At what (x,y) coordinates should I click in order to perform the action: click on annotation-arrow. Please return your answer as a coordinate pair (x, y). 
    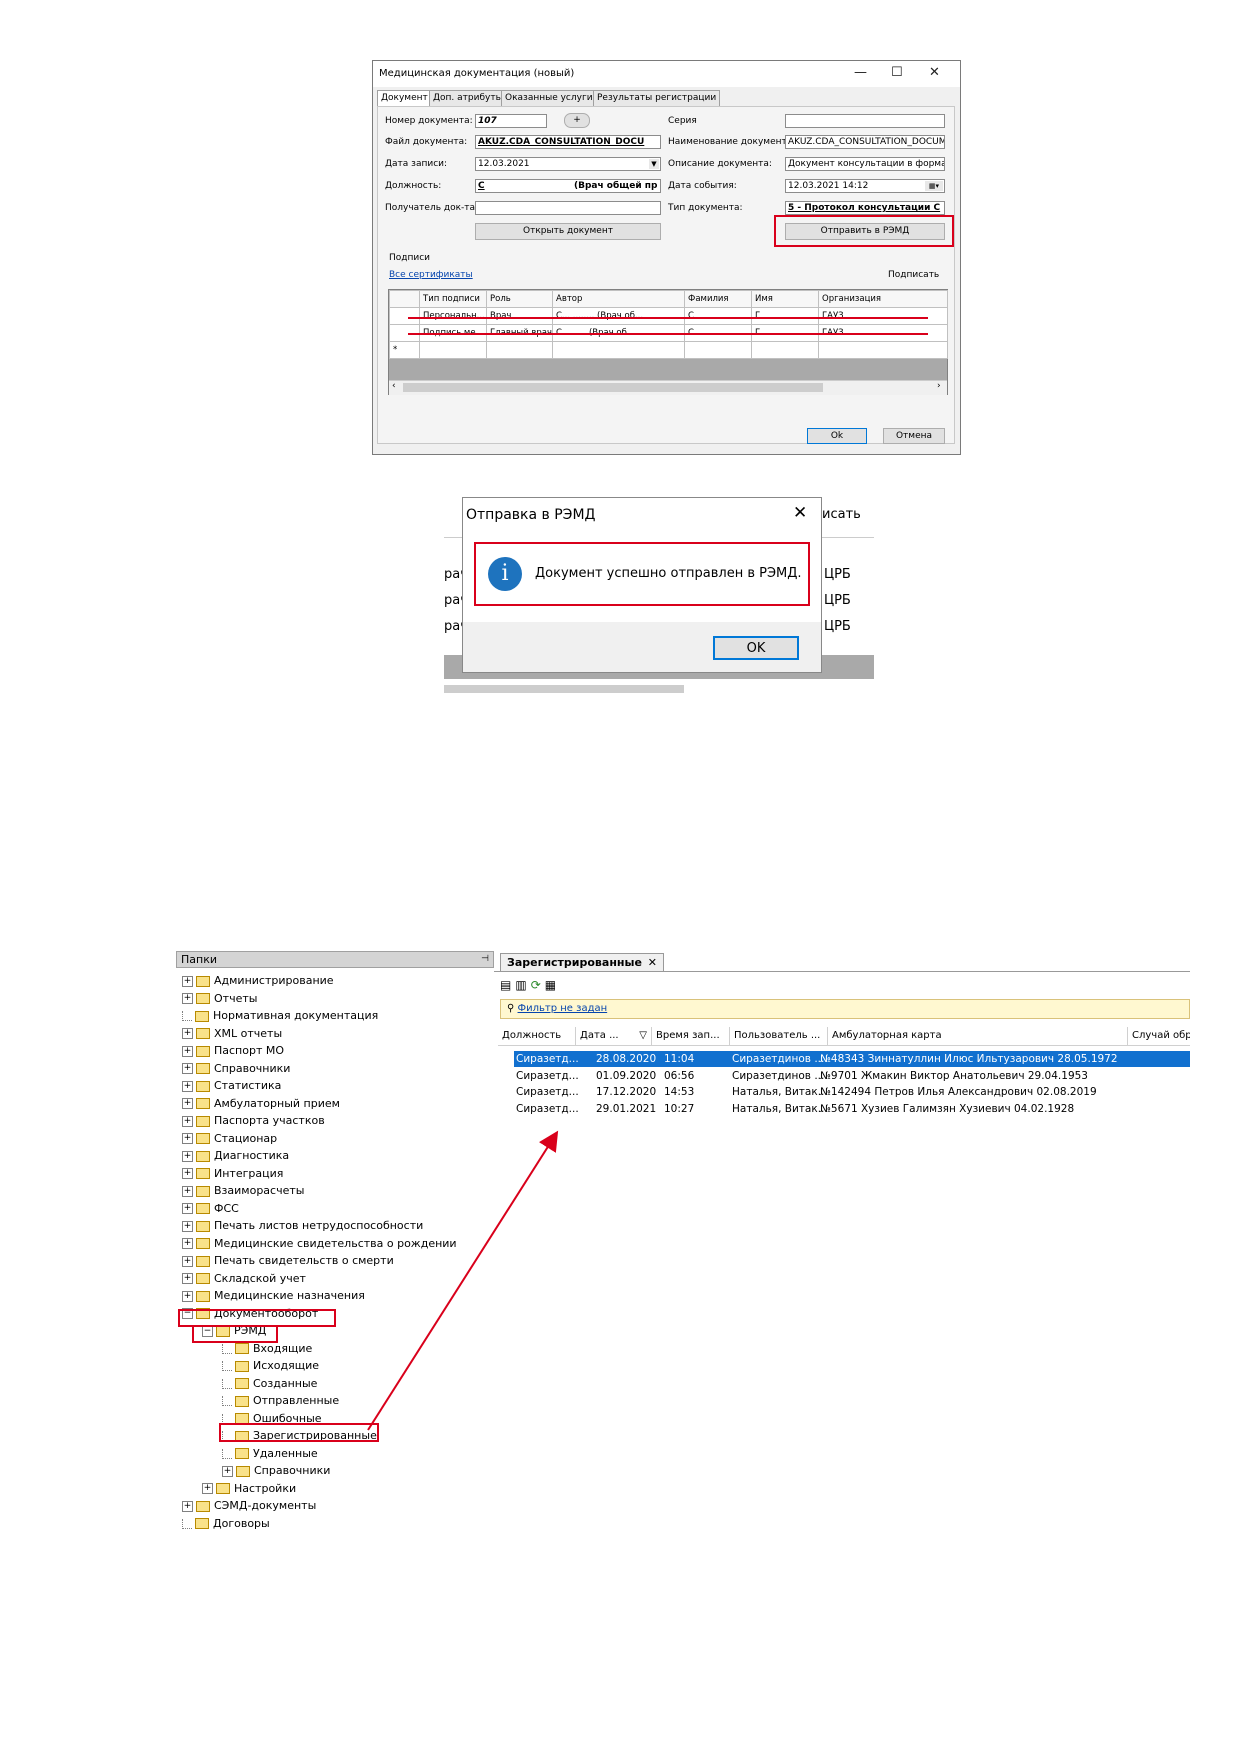
    Looking at the image, I should click on (463, 1280).